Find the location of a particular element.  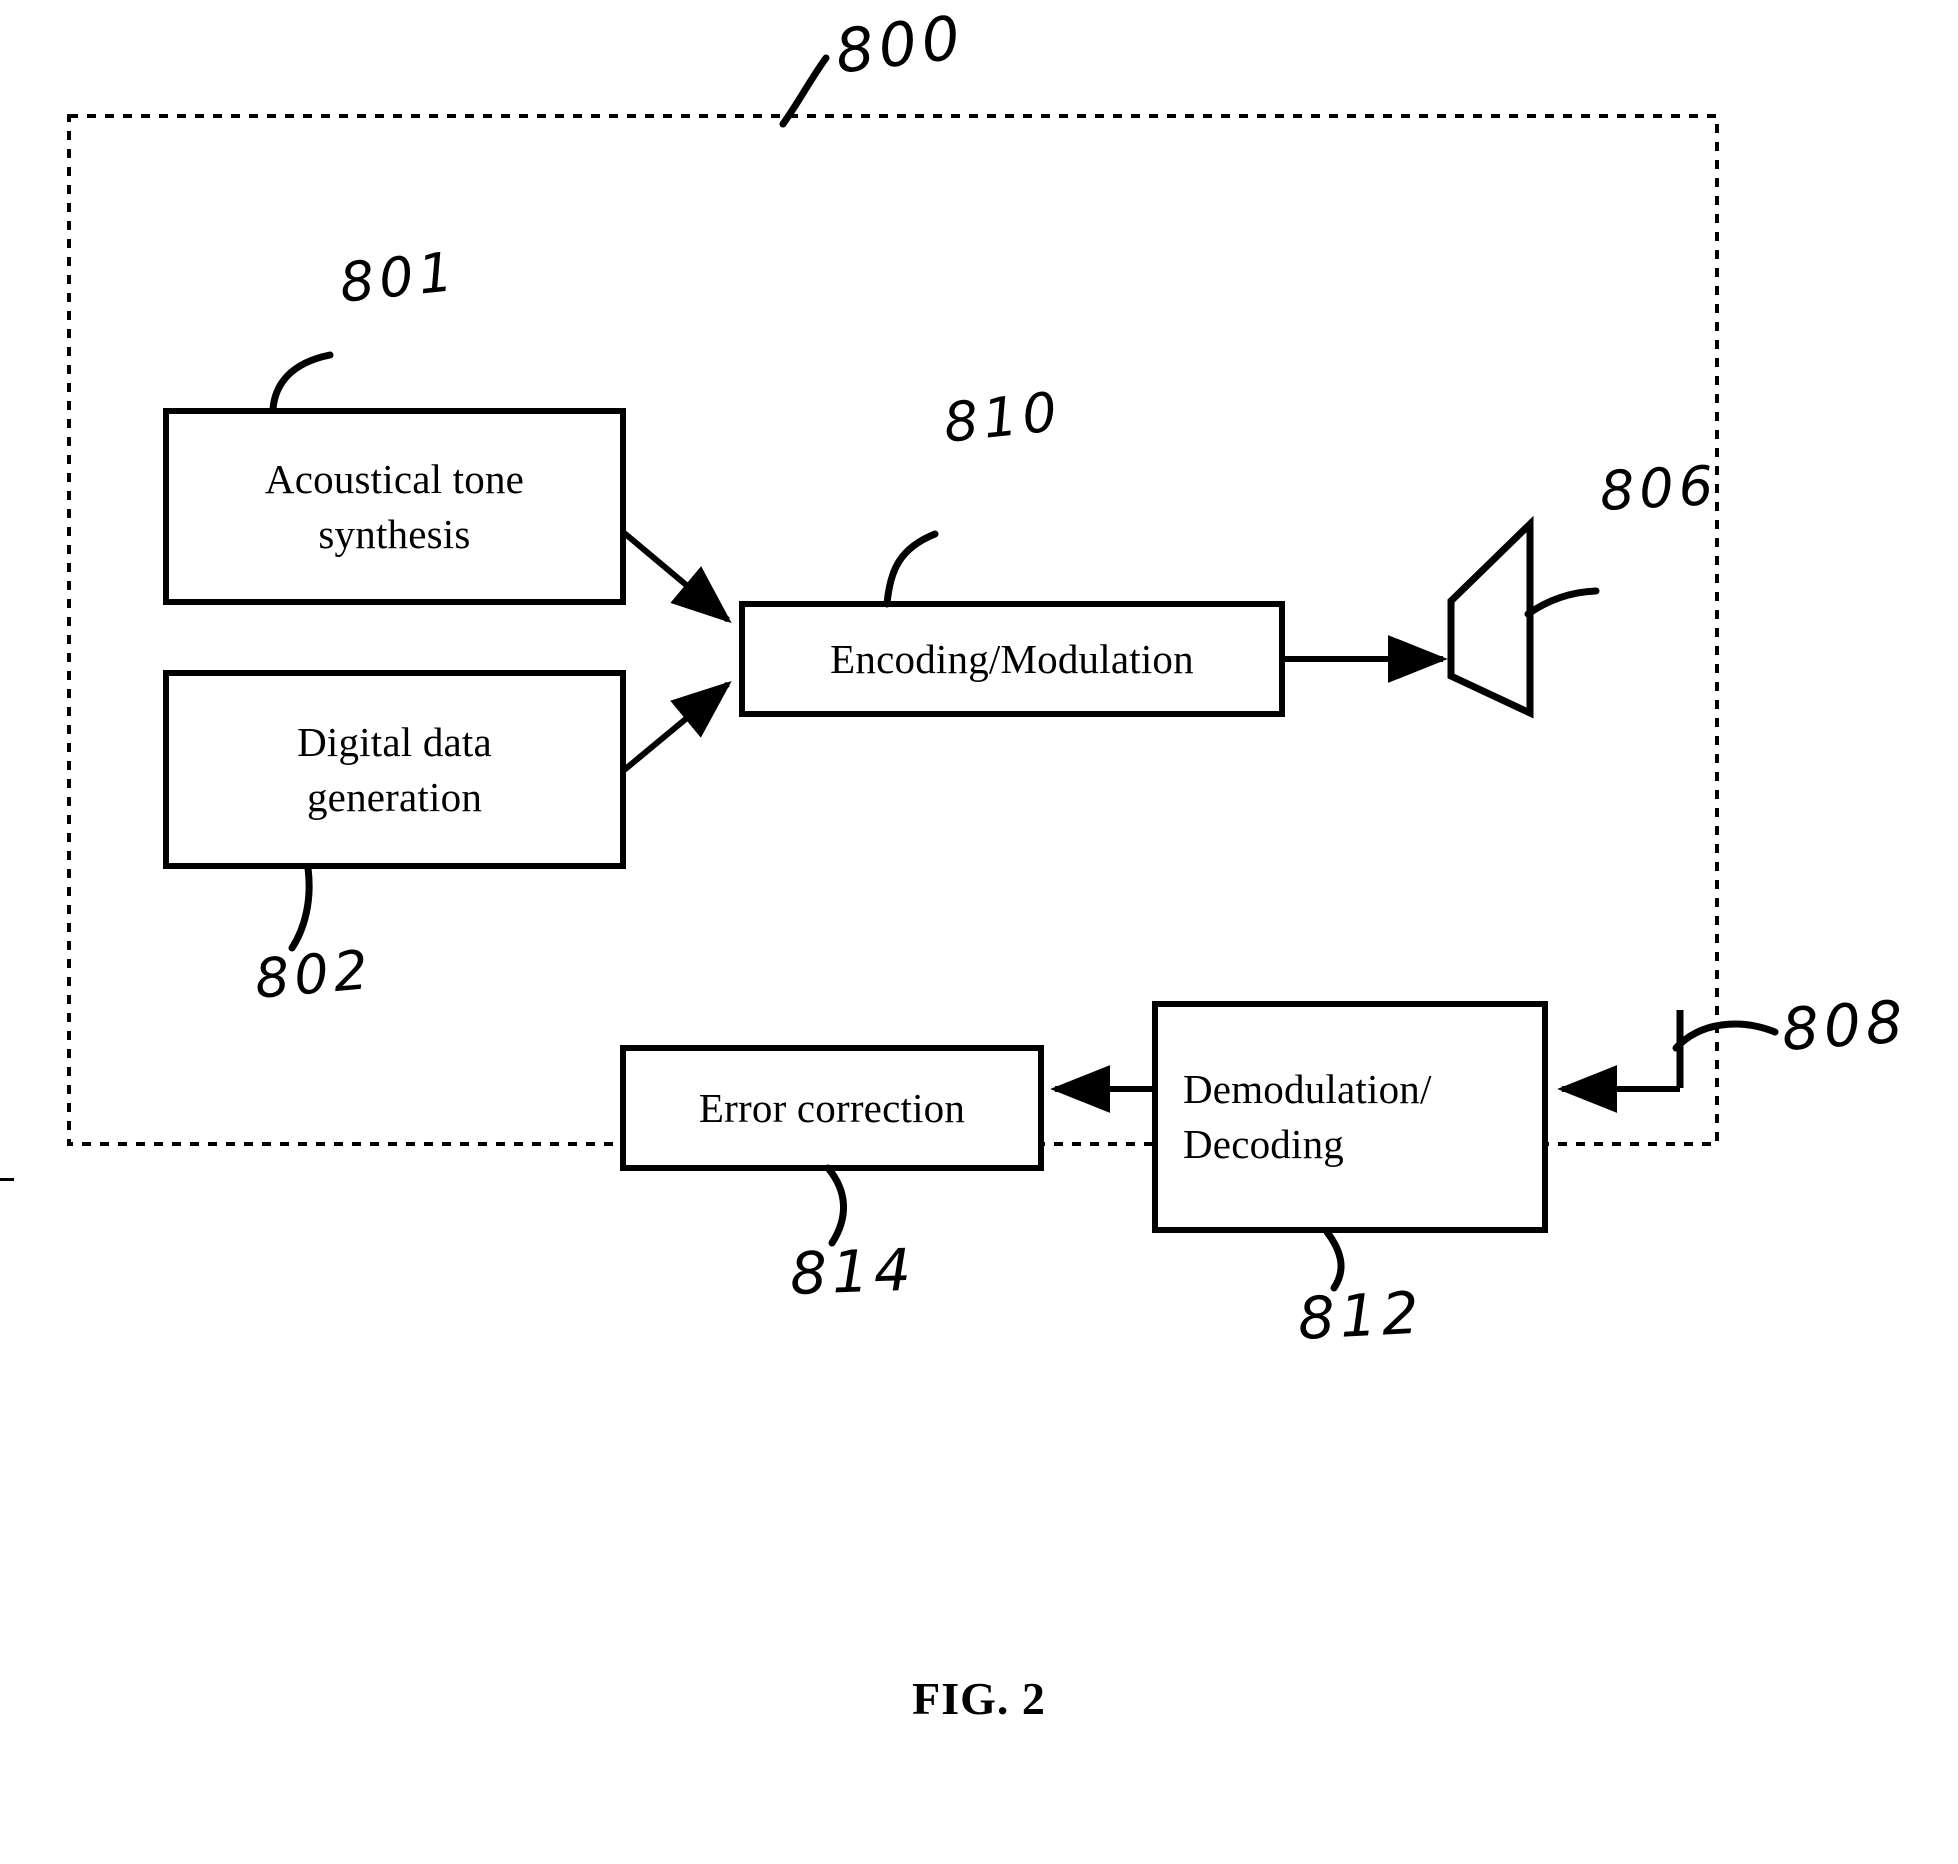

arrow-tone-to-encoding is located at coordinates (676, 576).